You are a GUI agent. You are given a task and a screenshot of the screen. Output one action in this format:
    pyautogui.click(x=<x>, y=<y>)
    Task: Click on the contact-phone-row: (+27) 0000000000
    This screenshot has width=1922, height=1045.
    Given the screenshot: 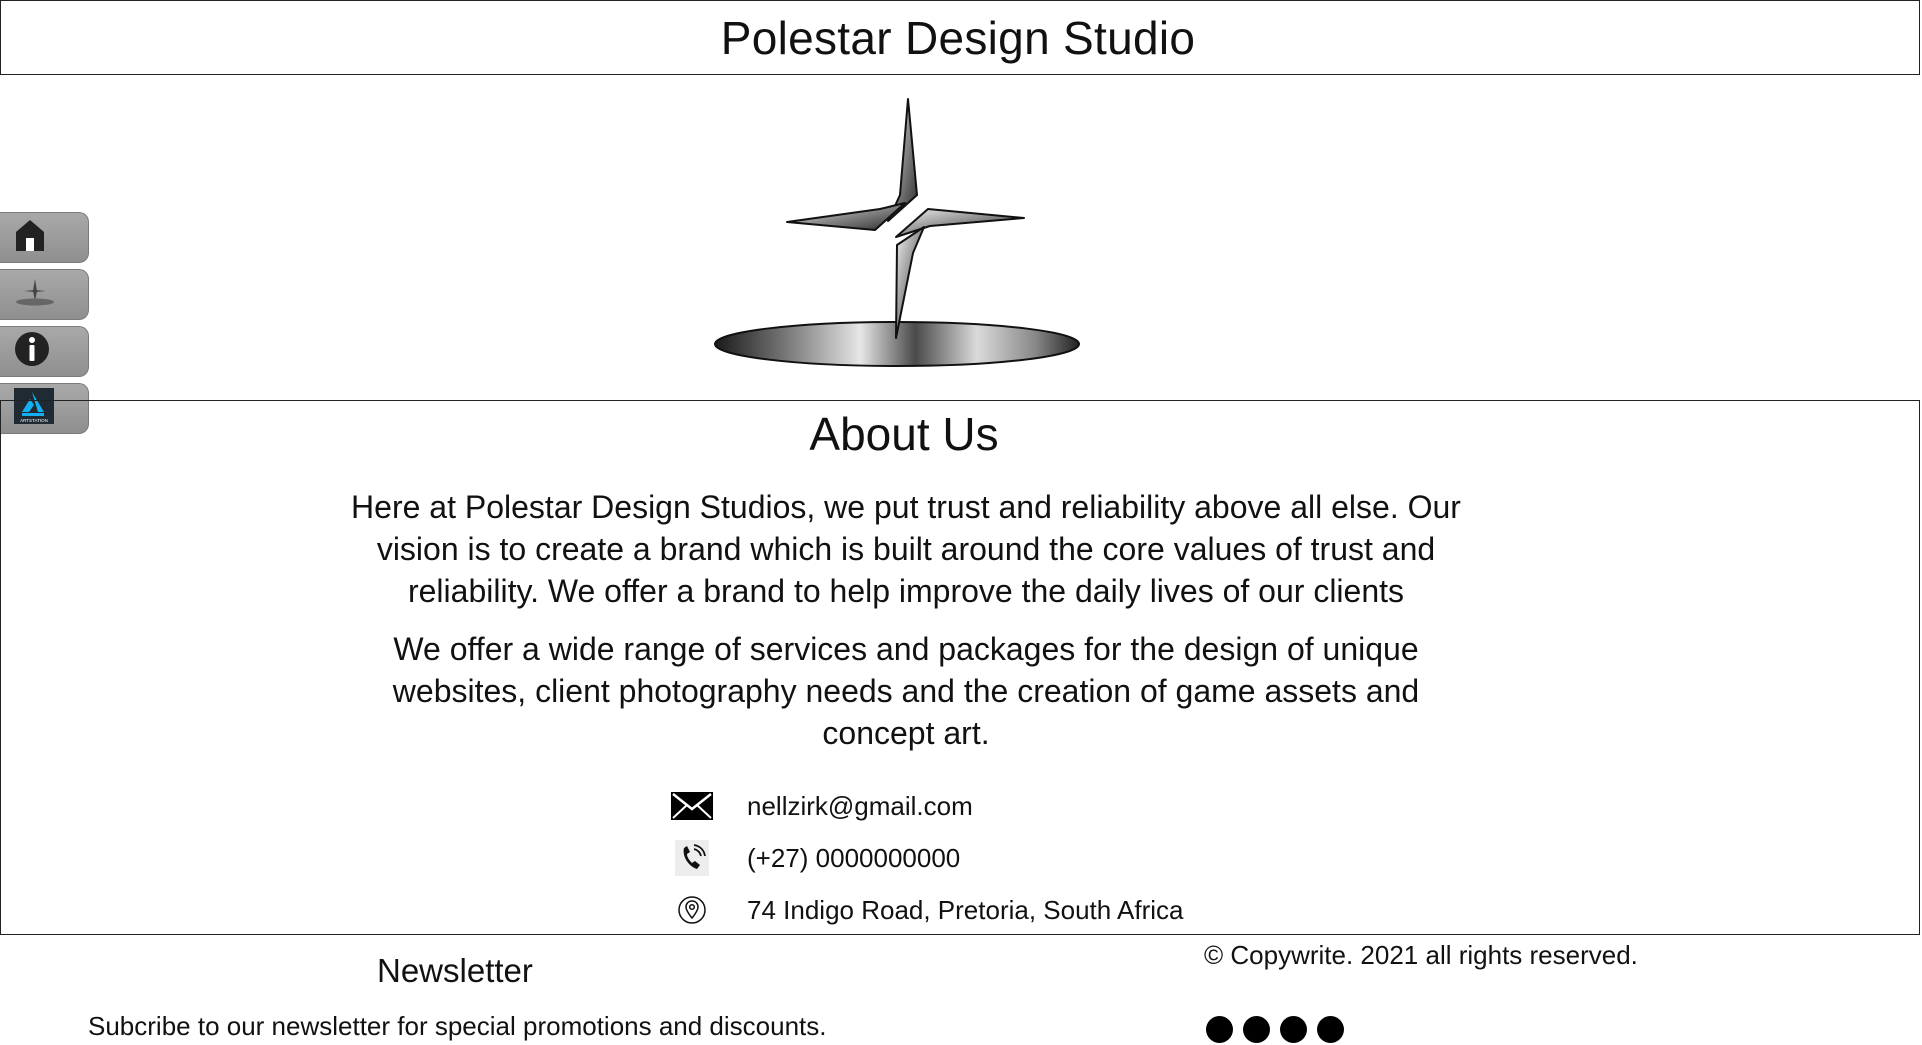 What is the action you would take?
    pyautogui.click(x=815, y=858)
    